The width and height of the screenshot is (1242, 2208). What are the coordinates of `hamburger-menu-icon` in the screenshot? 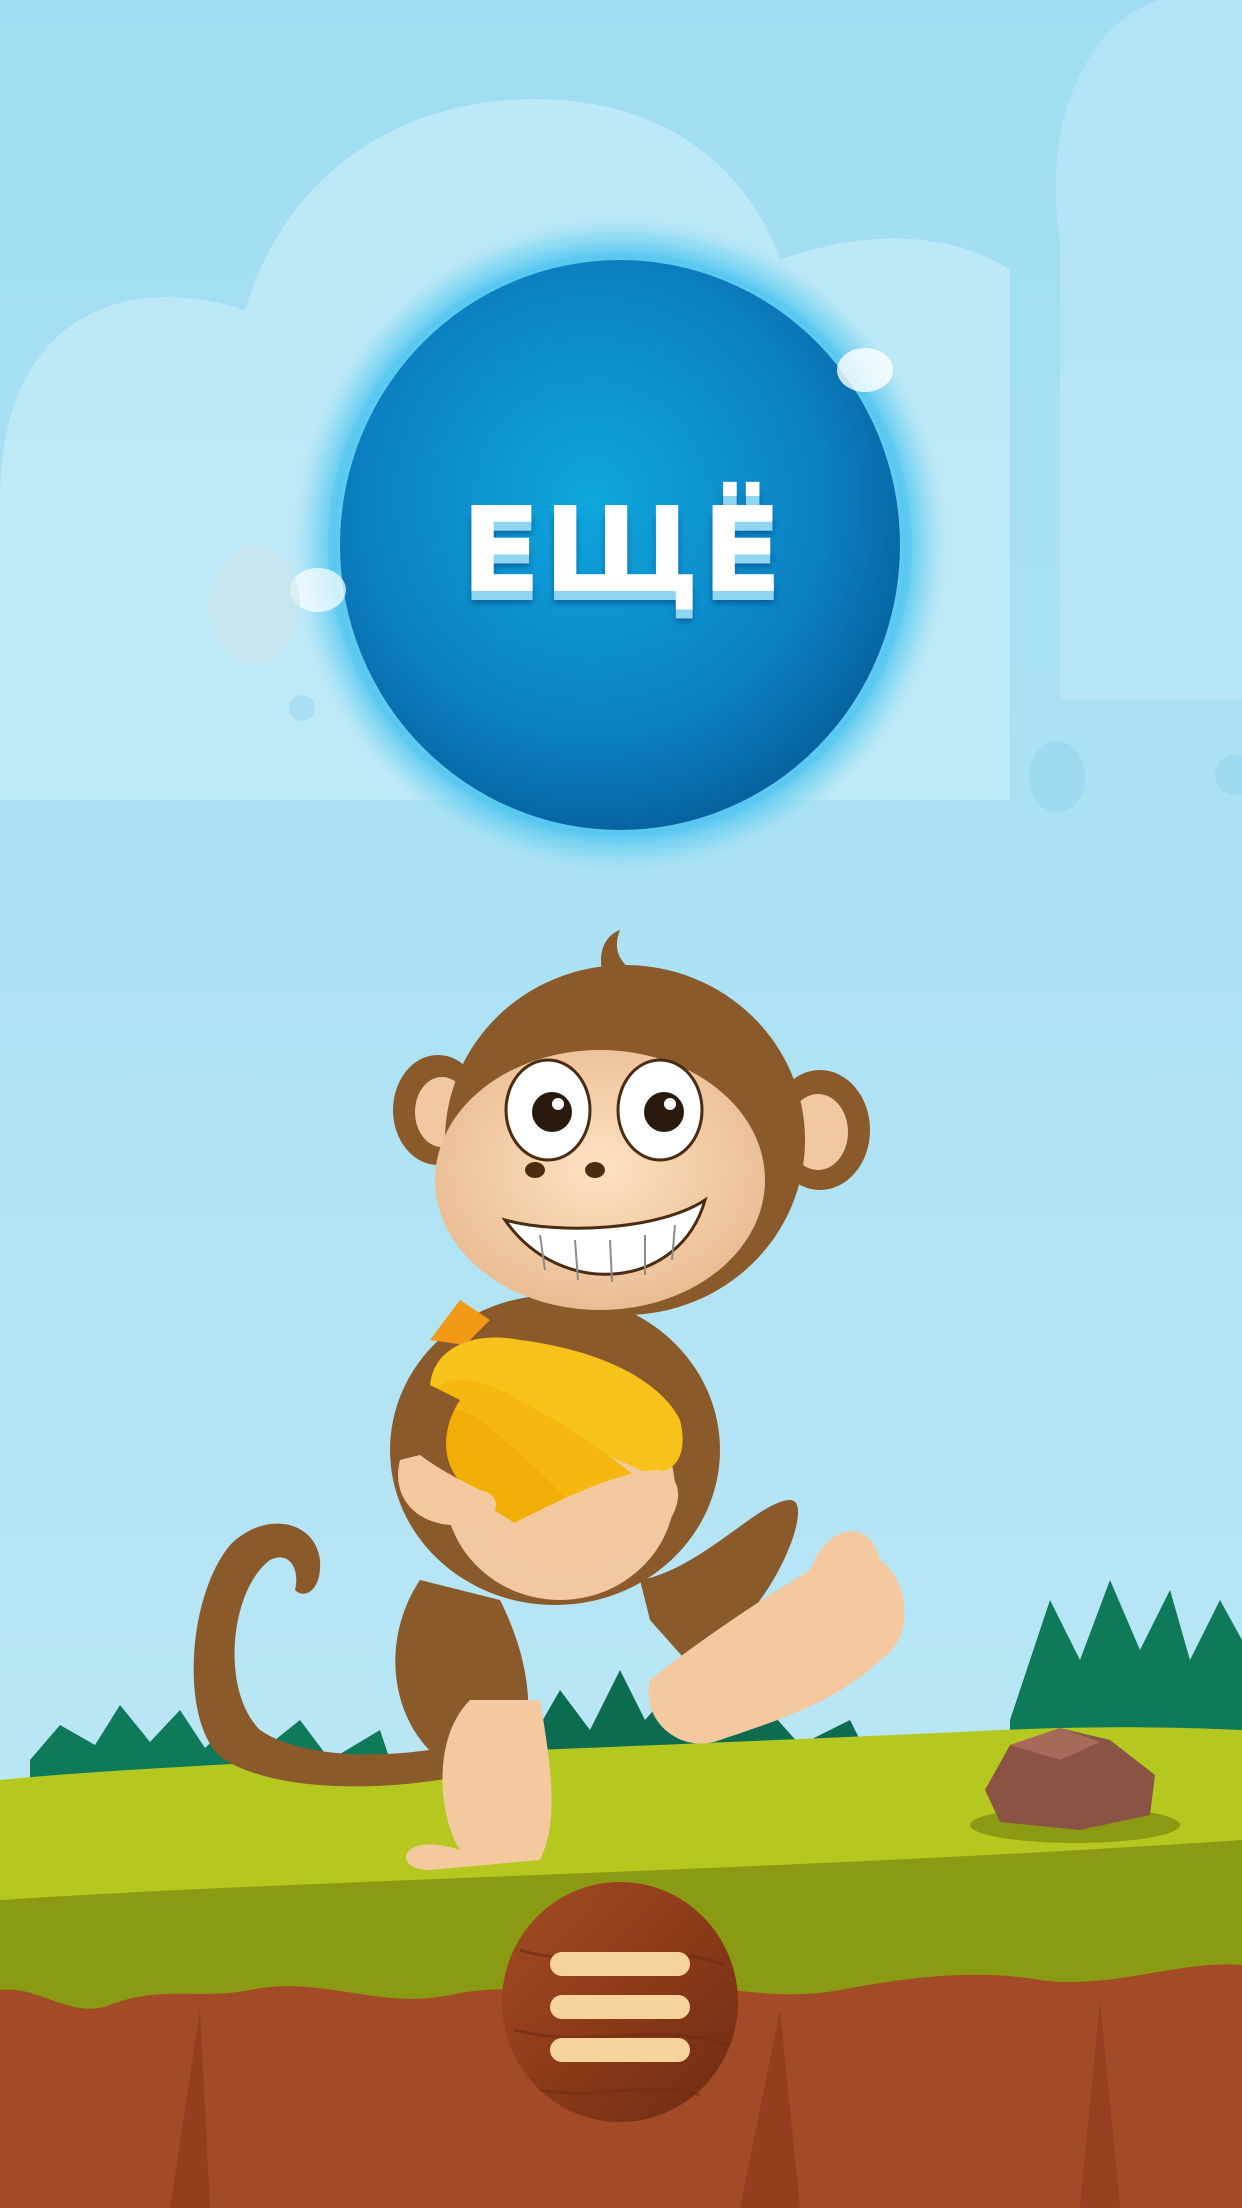 It's located at (620, 2002).